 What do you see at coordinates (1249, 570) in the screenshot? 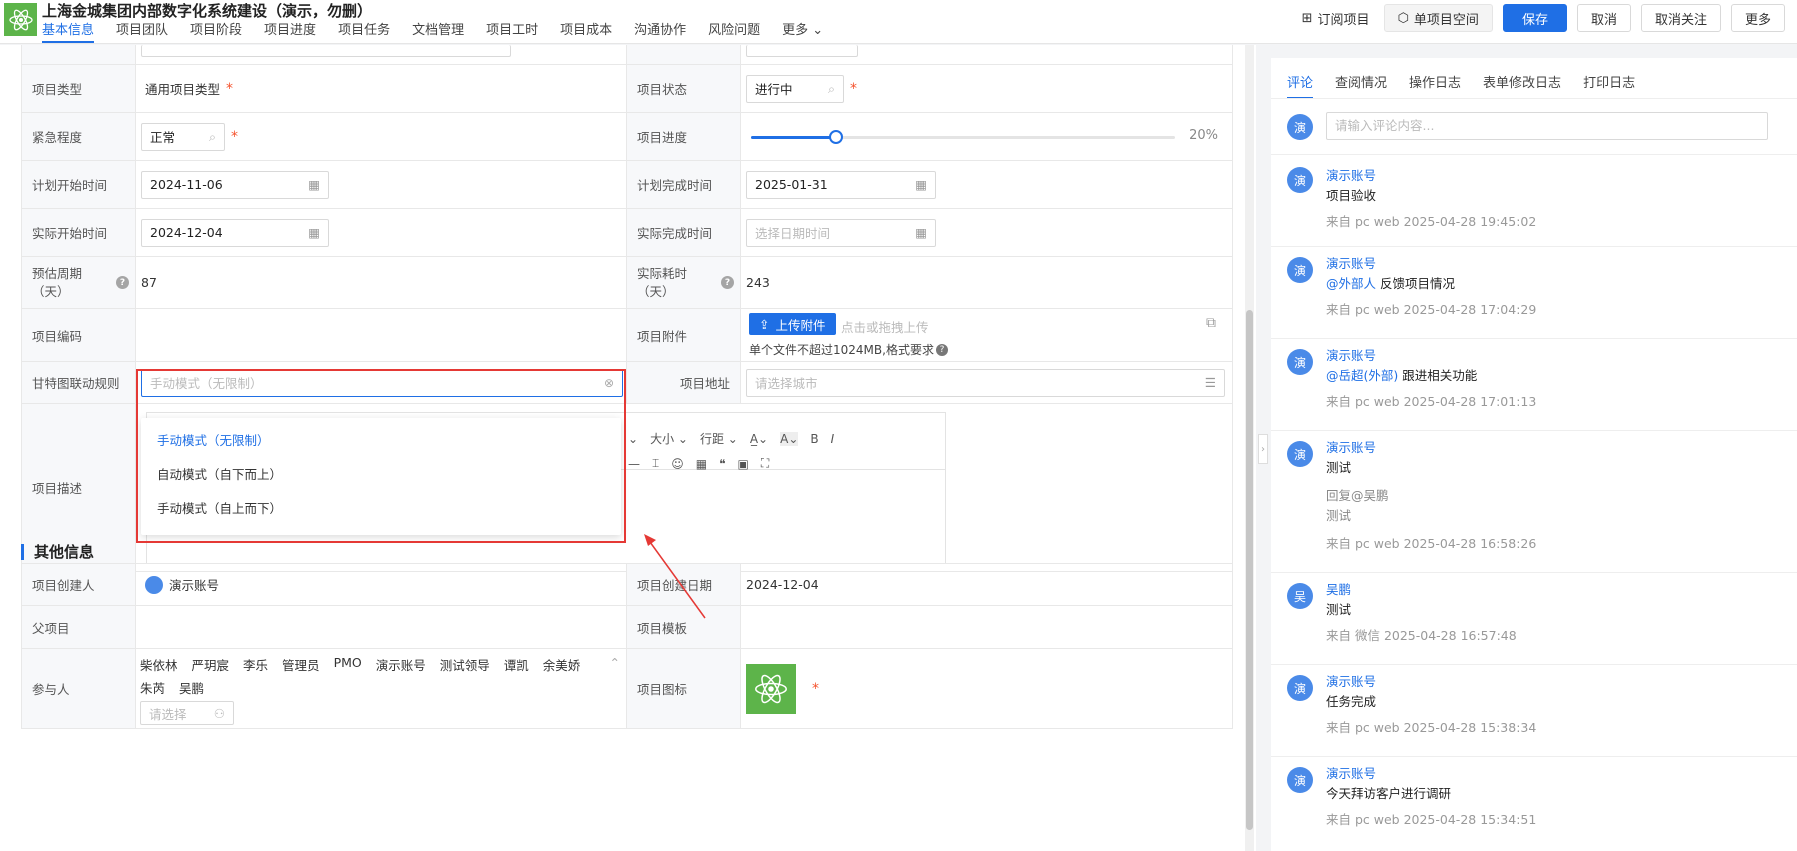
I see `scrollbar-thumb` at bounding box center [1249, 570].